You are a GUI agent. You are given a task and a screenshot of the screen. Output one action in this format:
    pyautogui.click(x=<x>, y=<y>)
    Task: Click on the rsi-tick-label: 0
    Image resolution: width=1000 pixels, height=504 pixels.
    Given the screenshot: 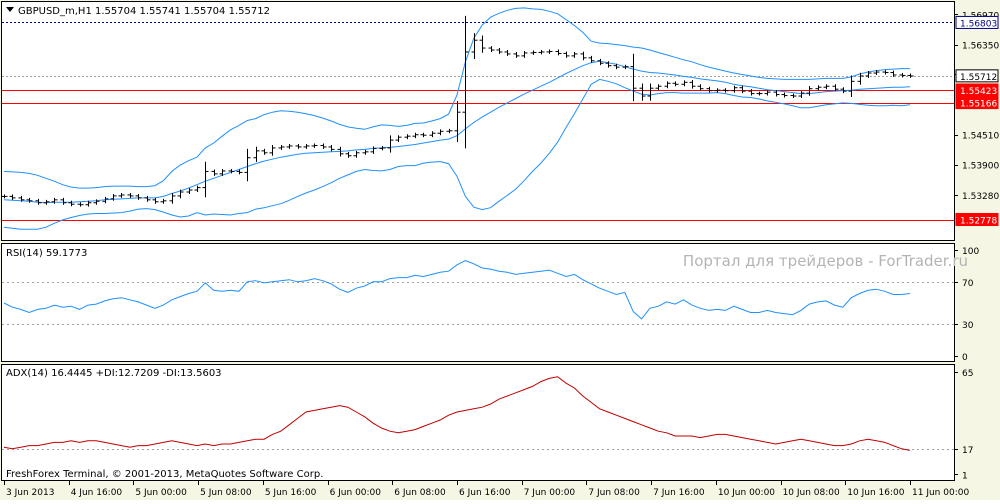 What is the action you would take?
    pyautogui.click(x=965, y=358)
    